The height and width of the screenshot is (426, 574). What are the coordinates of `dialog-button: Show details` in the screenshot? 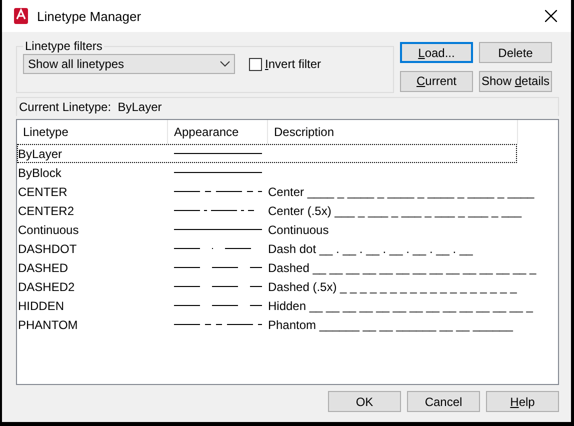 It's located at (515, 81).